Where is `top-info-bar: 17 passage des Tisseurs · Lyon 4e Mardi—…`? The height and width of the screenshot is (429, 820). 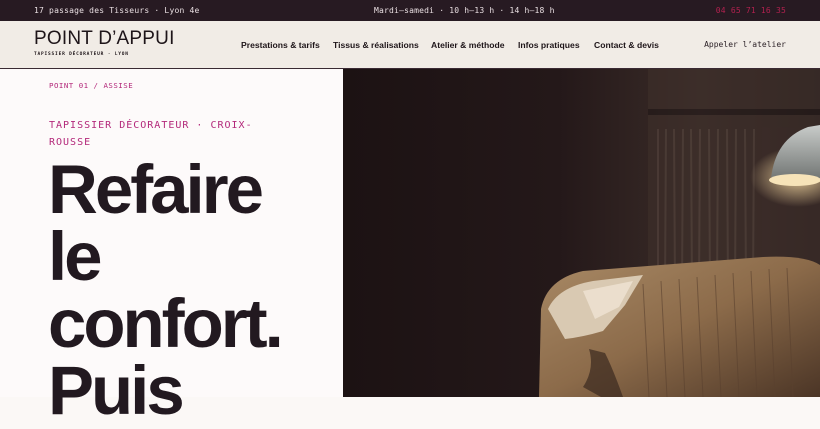
top-info-bar: 17 passage des Tisseurs · Lyon 4e Mardi—… is located at coordinates (410, 10).